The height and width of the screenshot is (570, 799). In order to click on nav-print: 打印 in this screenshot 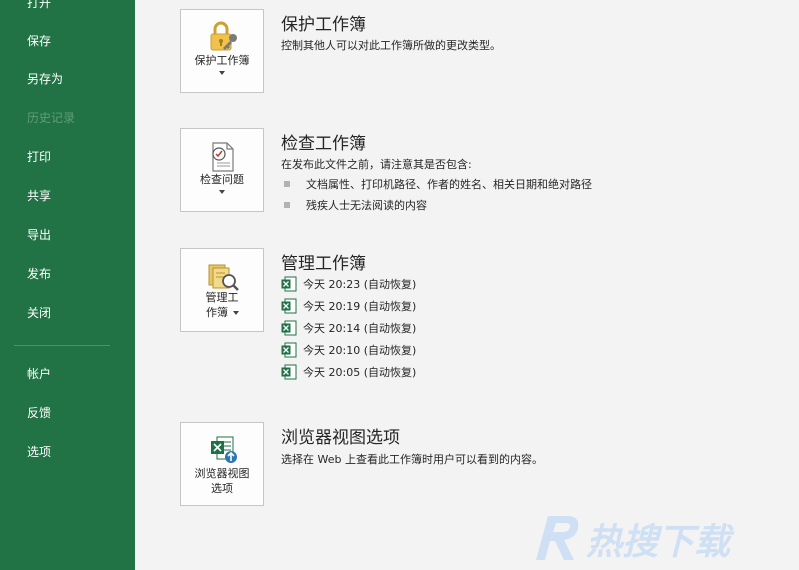, I will do `click(39, 157)`.